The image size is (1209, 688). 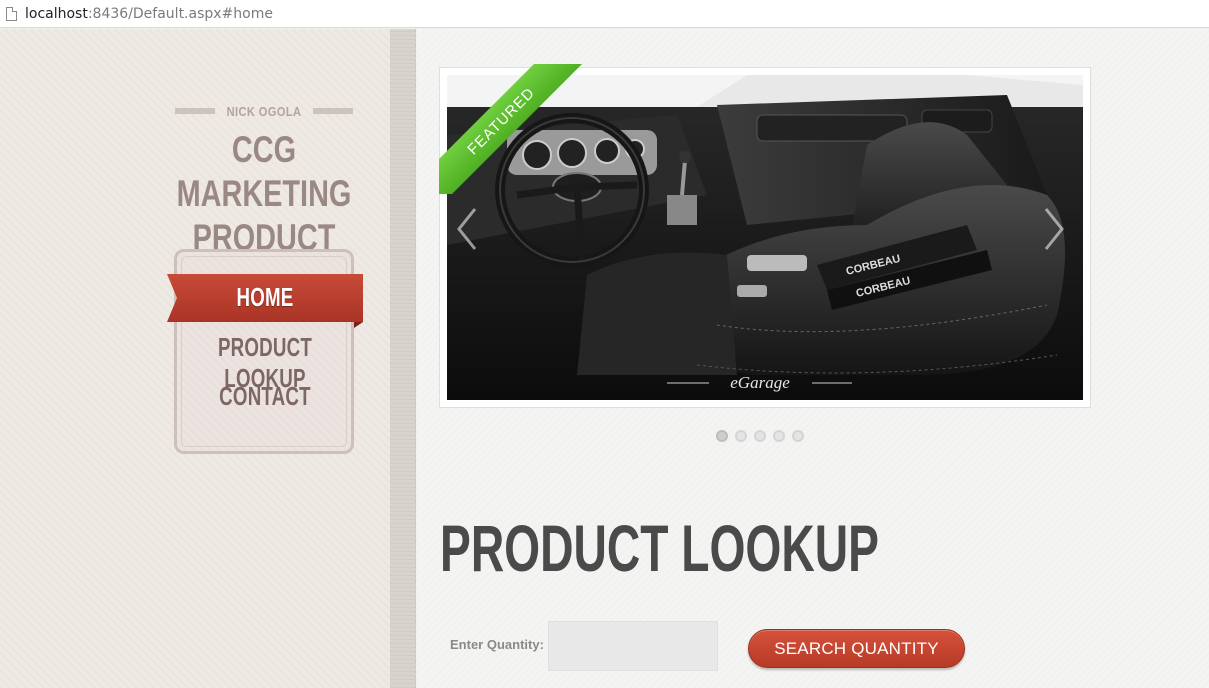 I want to click on author-byline: NICK OGOLA, so click(x=264, y=111).